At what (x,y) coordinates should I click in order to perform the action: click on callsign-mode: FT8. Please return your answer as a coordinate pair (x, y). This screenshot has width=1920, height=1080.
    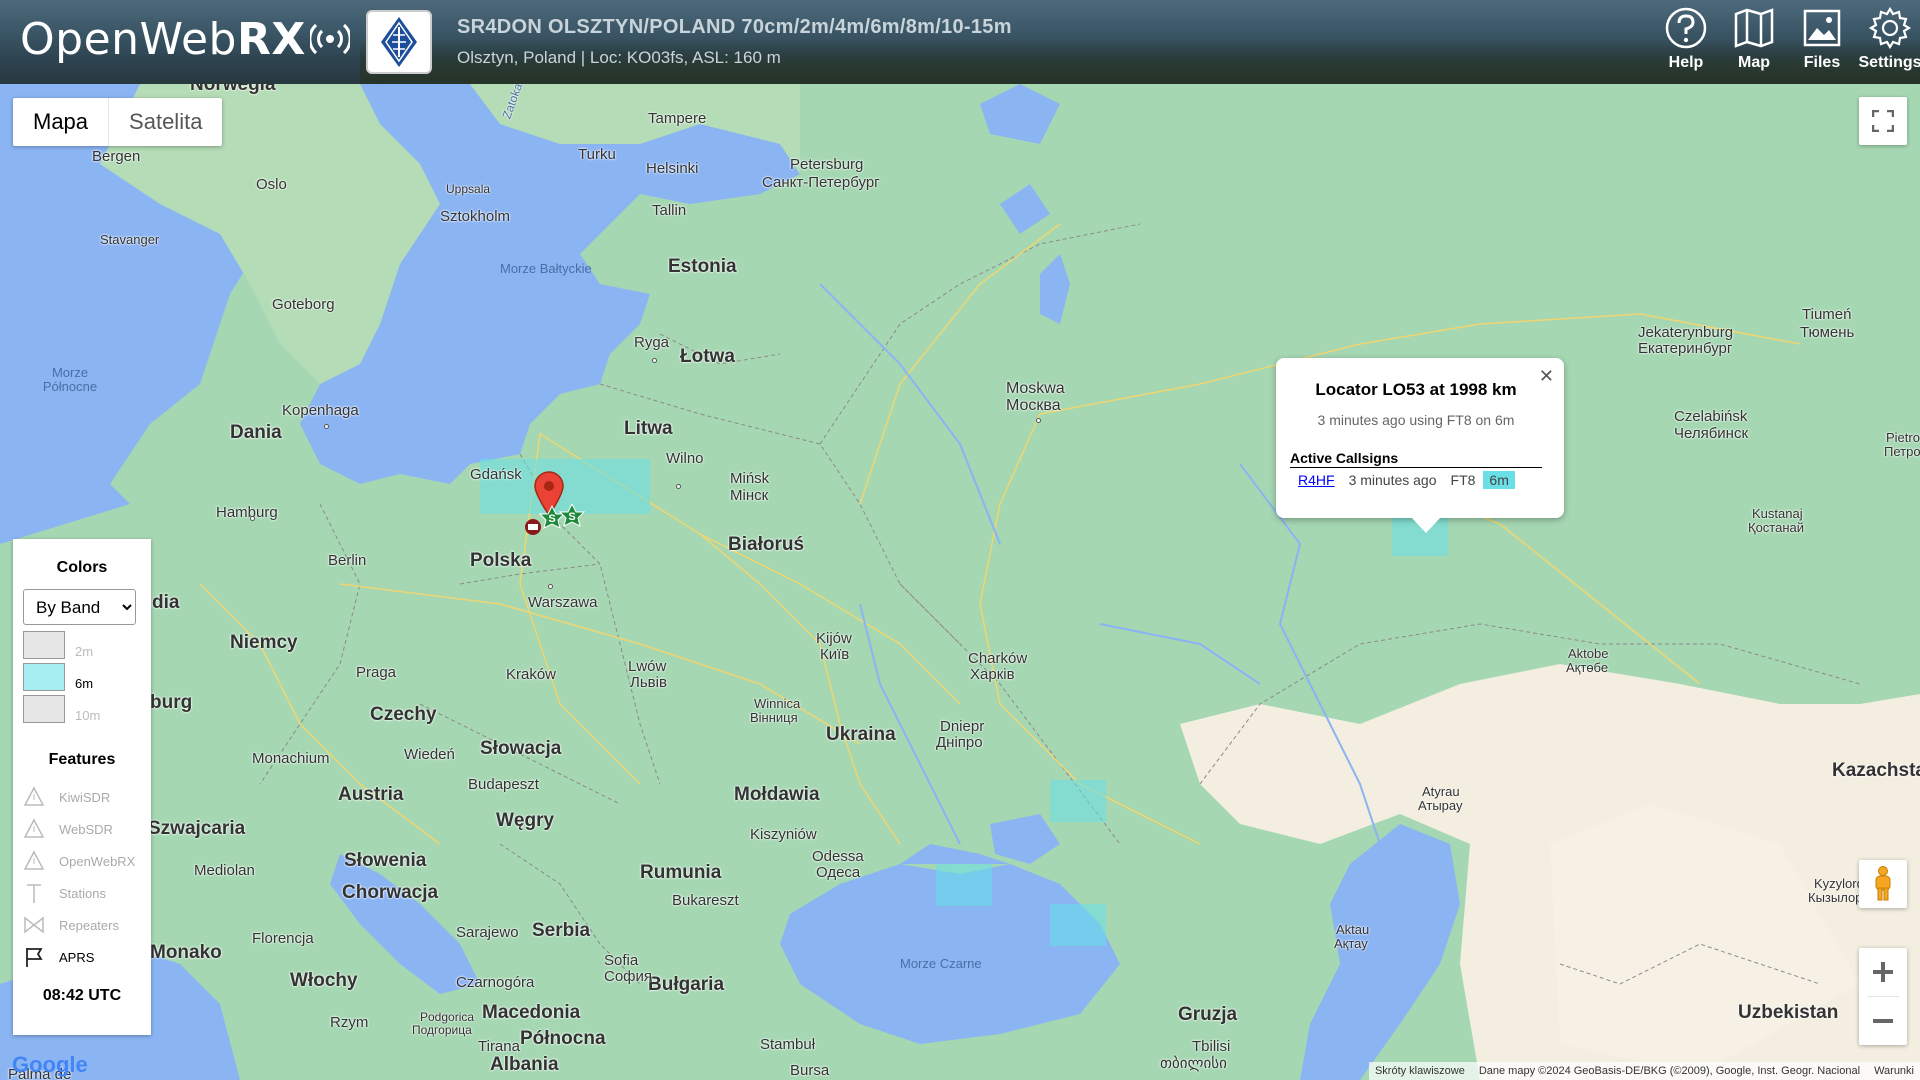
    Looking at the image, I should click on (1463, 480).